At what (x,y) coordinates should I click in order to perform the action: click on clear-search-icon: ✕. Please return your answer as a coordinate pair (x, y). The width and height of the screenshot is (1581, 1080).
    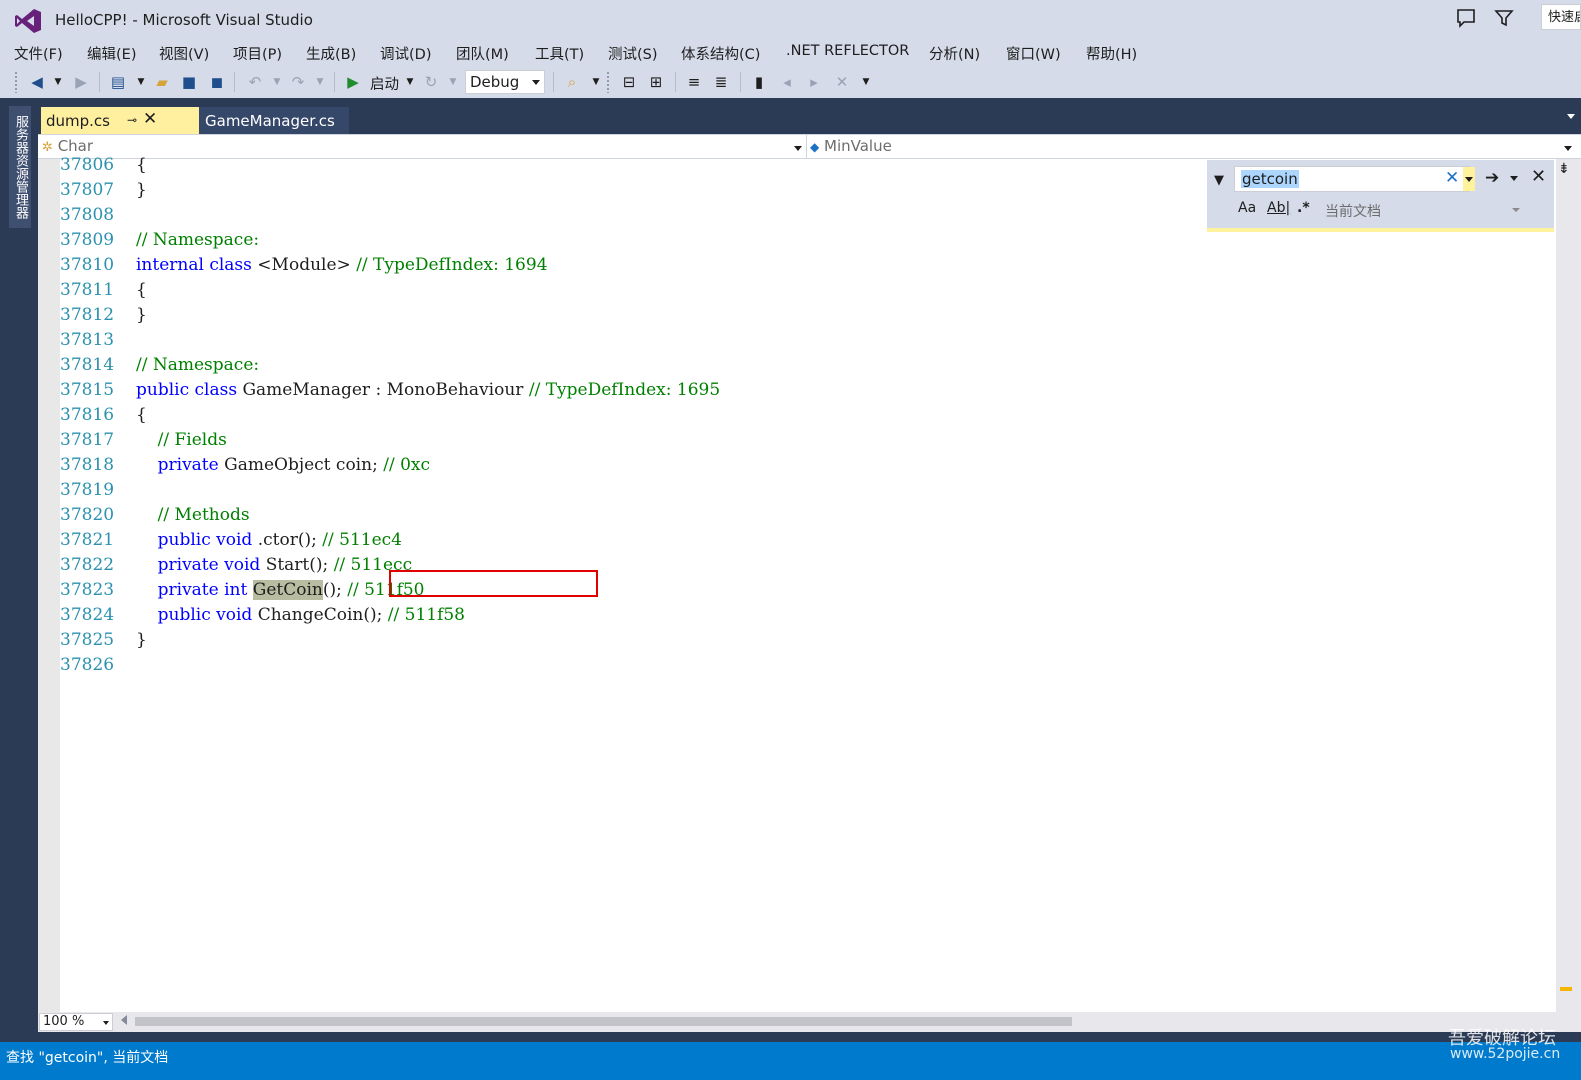
    Looking at the image, I should click on (1452, 178).